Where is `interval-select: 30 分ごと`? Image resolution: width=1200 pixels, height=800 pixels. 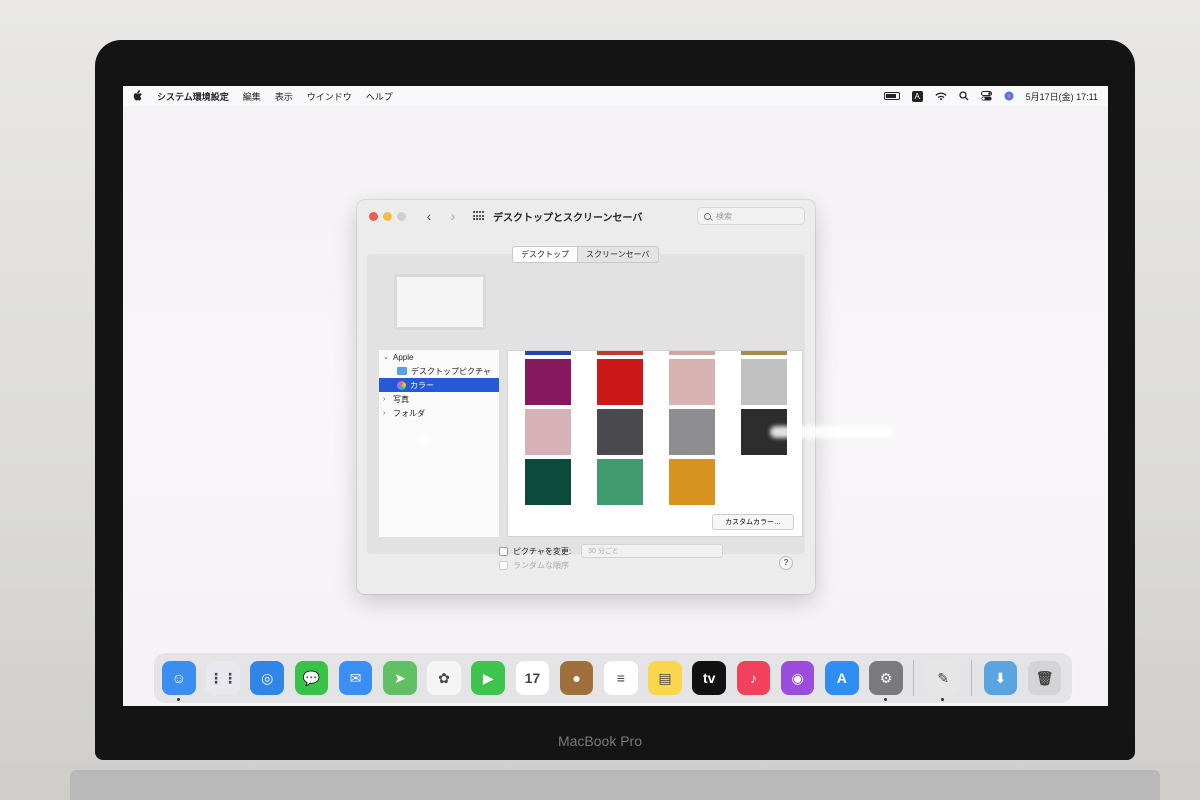 interval-select: 30 分ごと is located at coordinates (652, 551).